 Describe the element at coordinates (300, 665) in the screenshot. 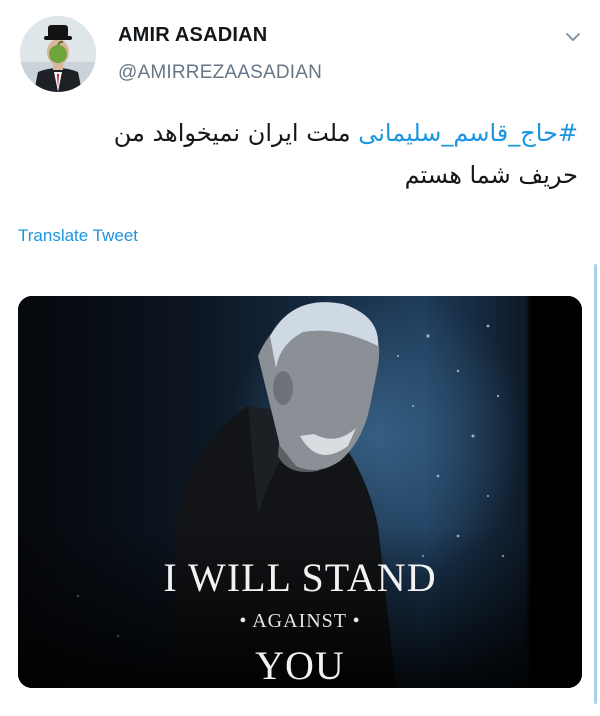

I see `media-caption-line-3: YOU` at that location.